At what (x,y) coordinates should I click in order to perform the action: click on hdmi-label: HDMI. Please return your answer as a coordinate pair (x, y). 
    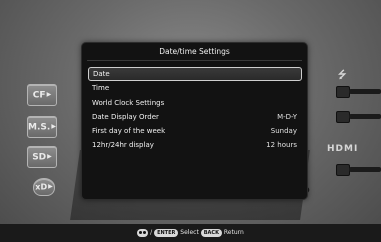
    Looking at the image, I should click on (343, 149).